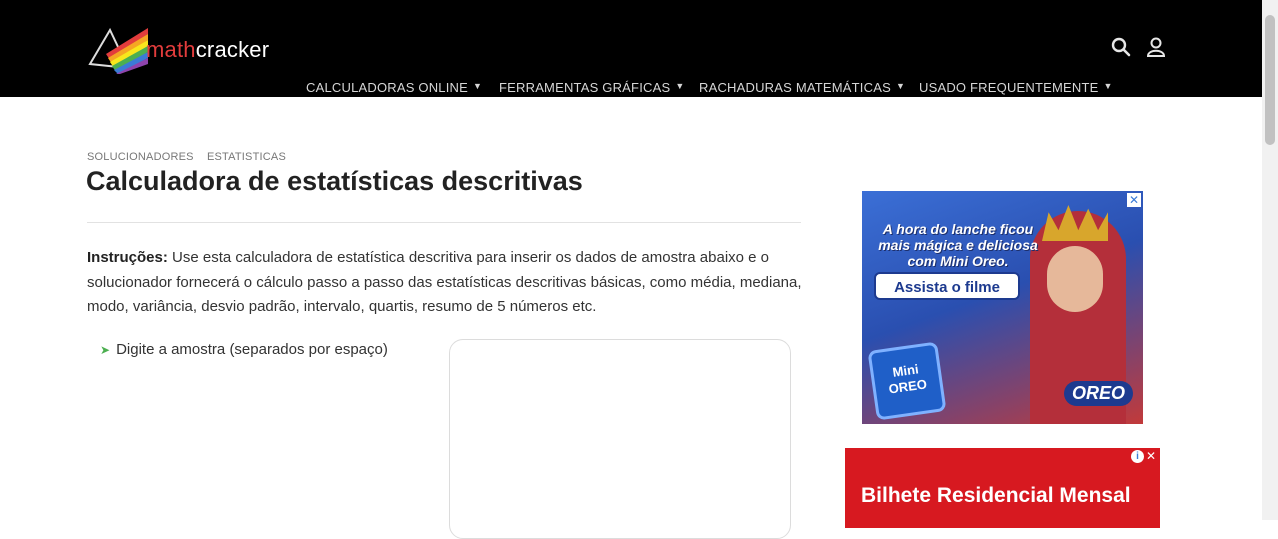 This screenshot has height=539, width=1278. Describe the element at coordinates (996, 495) in the screenshot. I see `ad-text: Bilhete Residencial Mensal` at that location.